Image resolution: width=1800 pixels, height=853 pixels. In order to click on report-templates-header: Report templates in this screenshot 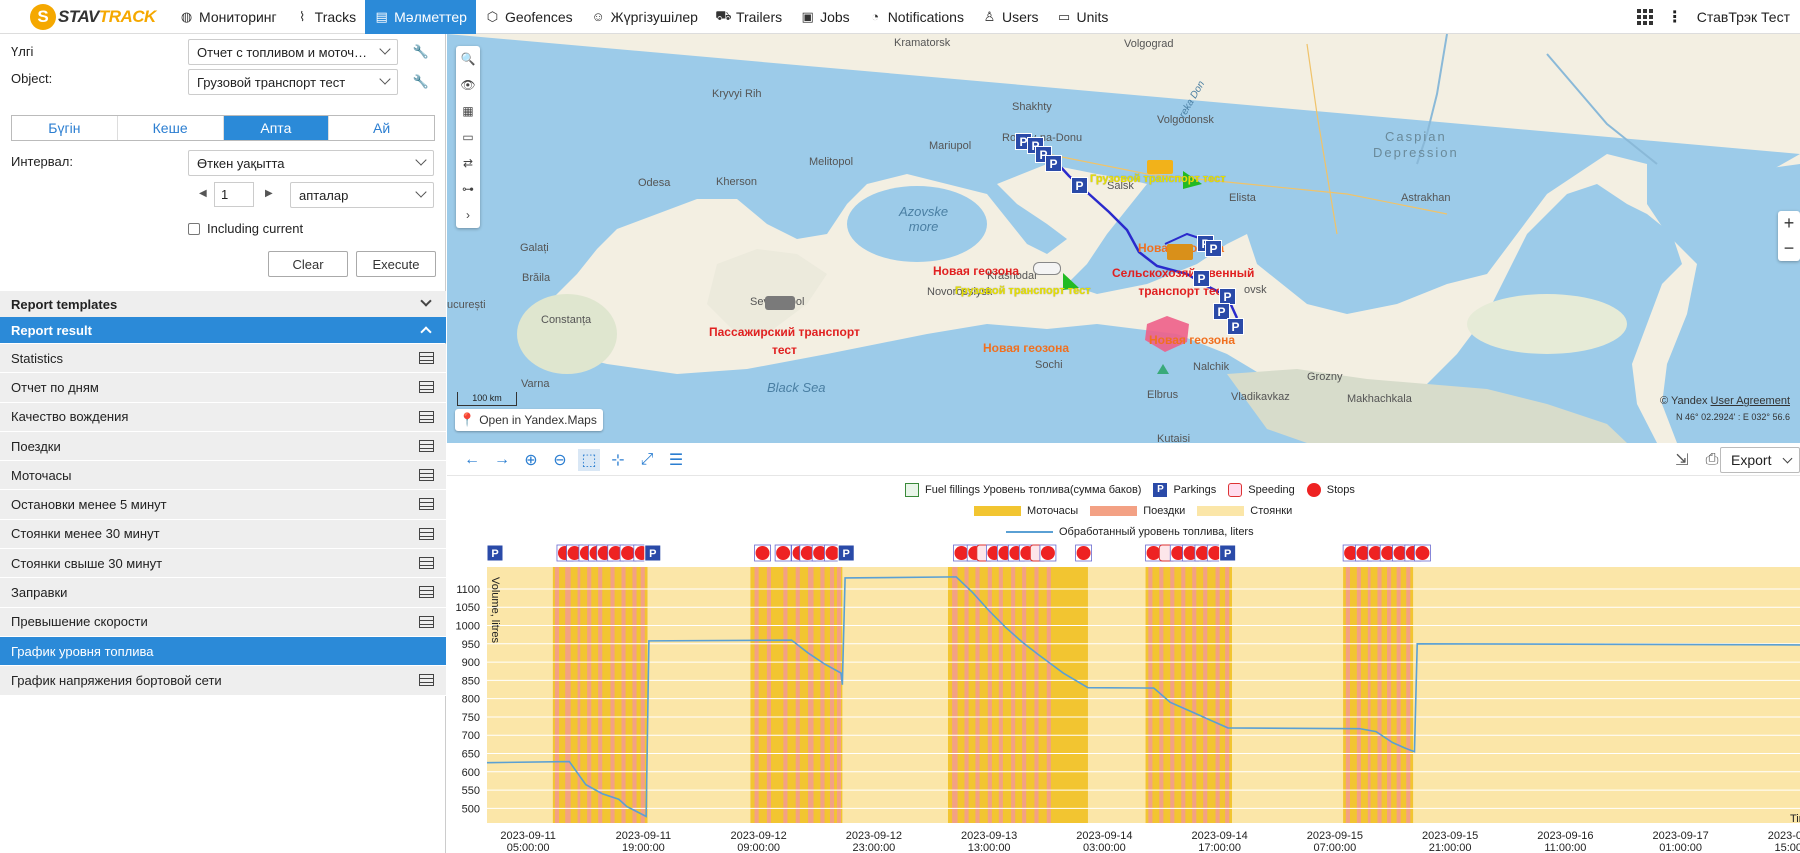, I will do `click(223, 304)`.